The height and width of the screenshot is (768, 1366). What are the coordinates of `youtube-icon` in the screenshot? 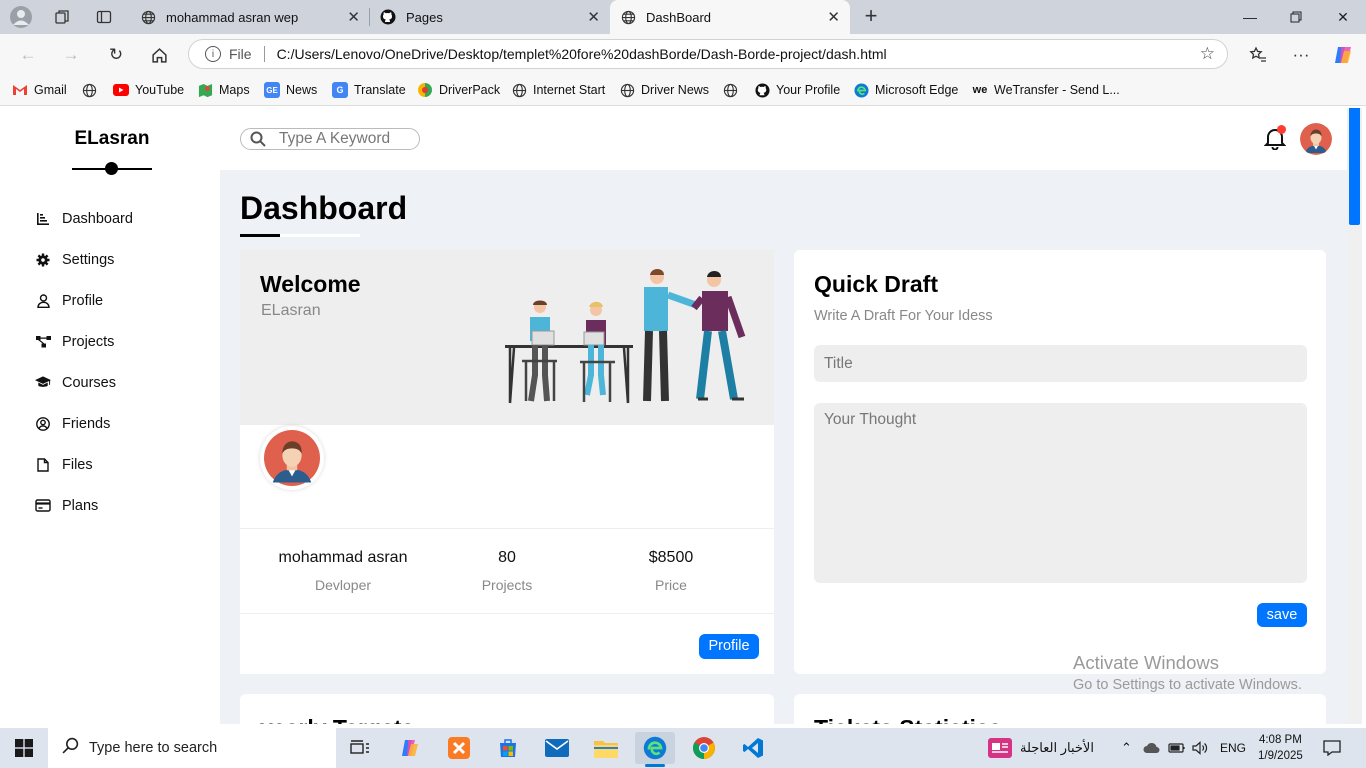 It's located at (121, 90).